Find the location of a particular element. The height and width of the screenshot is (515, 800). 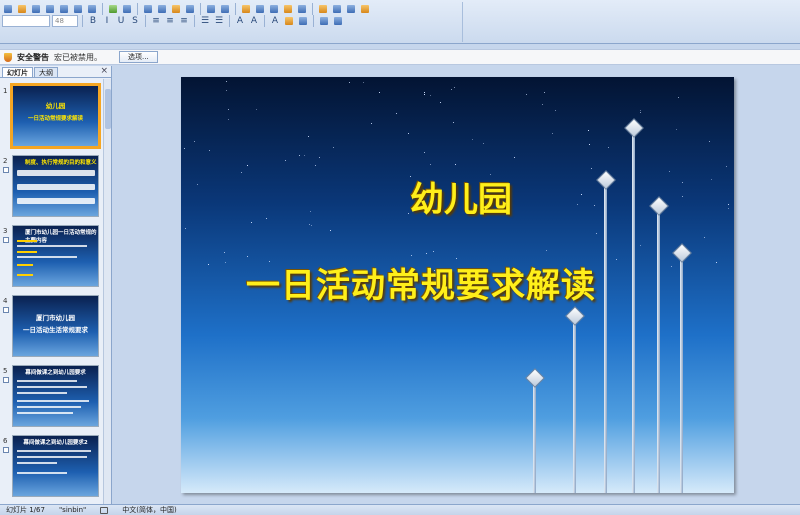

thumbnail-image: 厦门市幼儿园一日活动常规的主要内容 is located at coordinates (55, 256).